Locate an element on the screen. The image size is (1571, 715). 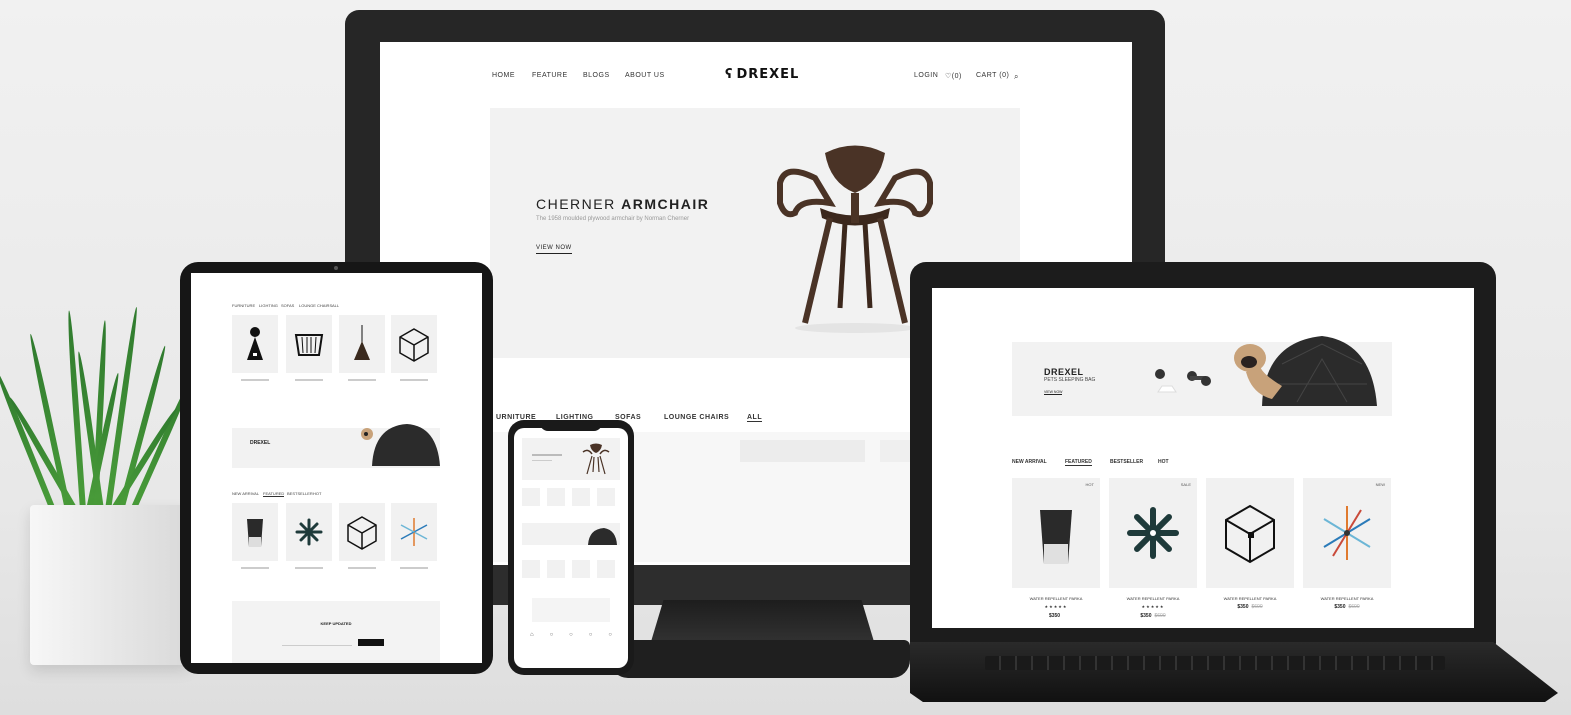
monitor-stand-base is located at coordinates (760, 659).